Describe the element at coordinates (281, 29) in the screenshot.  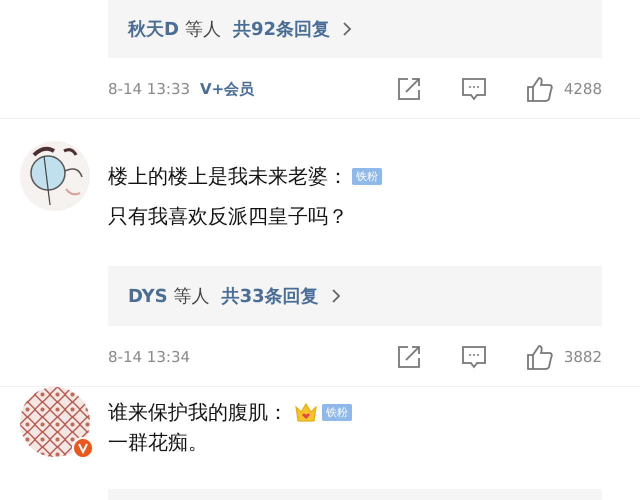
I see `reply-count: 共92条回复` at that location.